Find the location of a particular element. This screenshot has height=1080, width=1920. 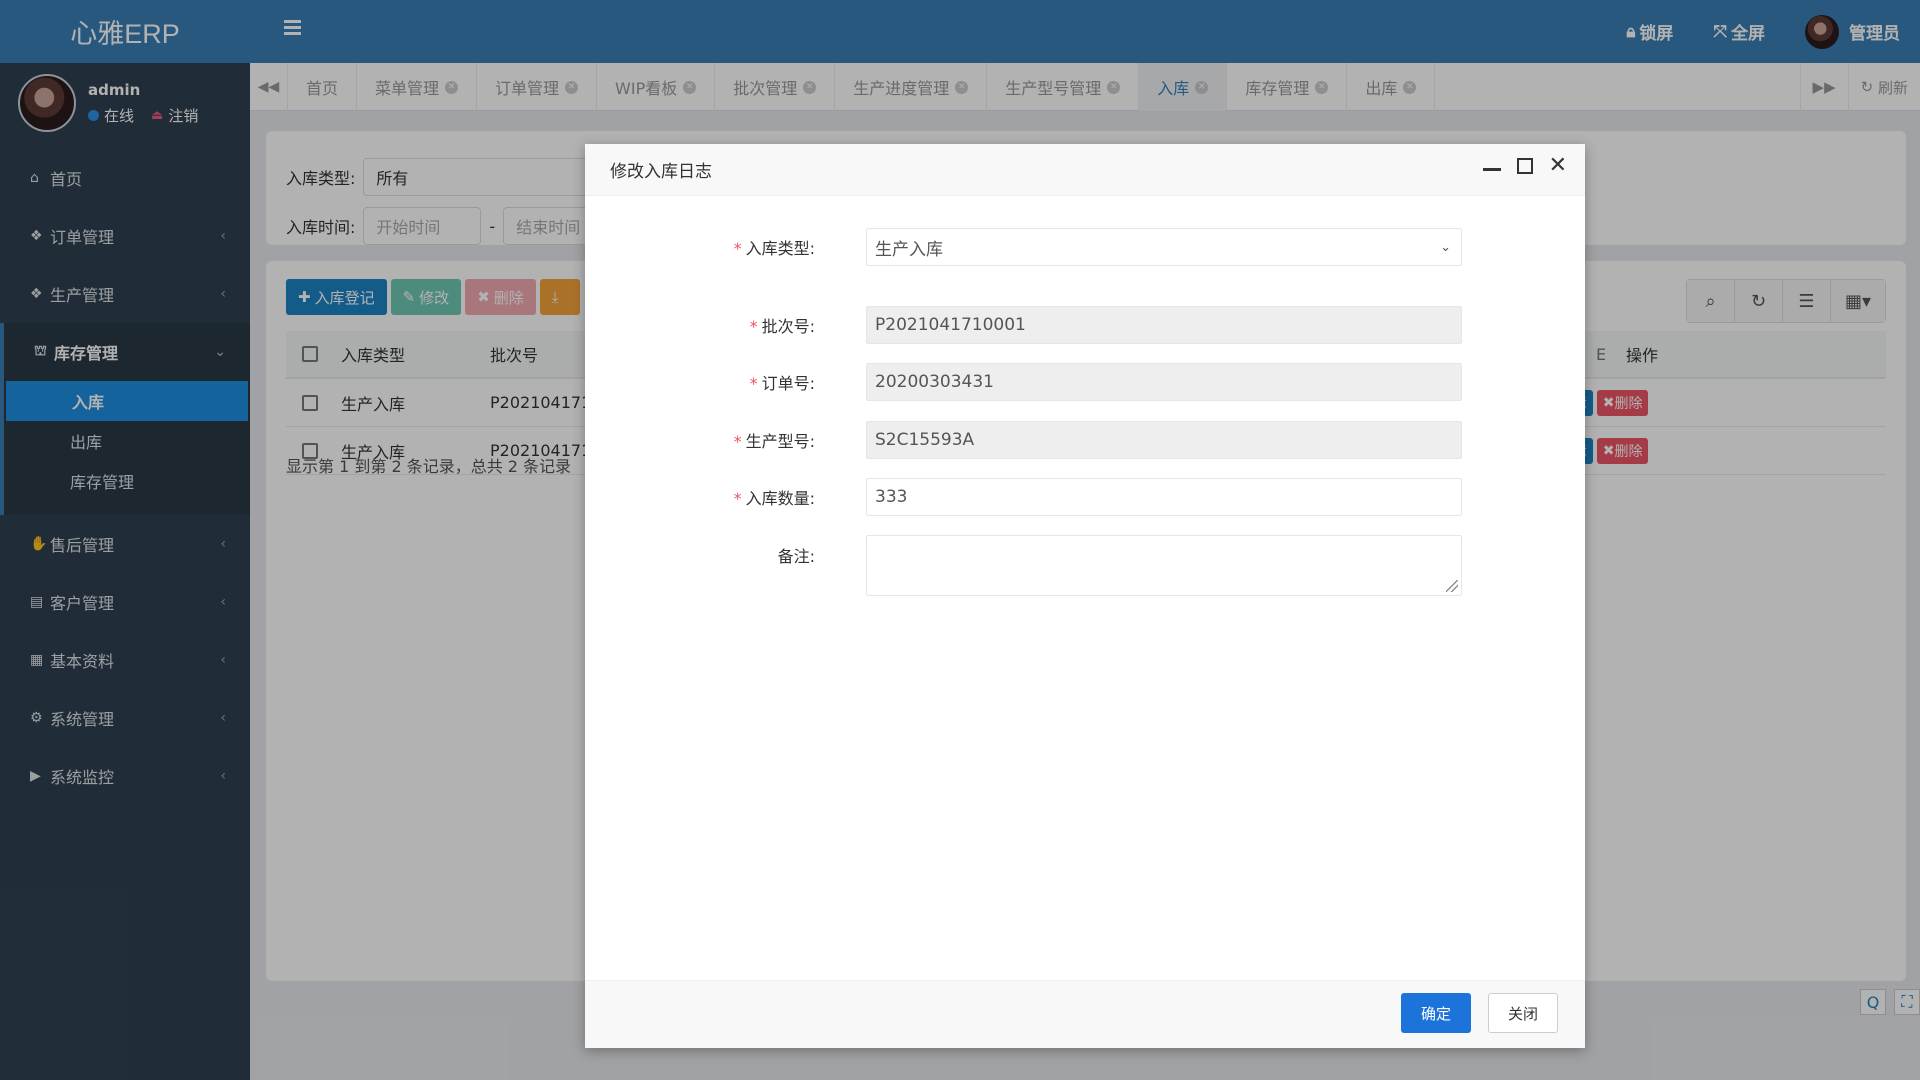

field-label-model: * 生产型号: is located at coordinates (774, 441).